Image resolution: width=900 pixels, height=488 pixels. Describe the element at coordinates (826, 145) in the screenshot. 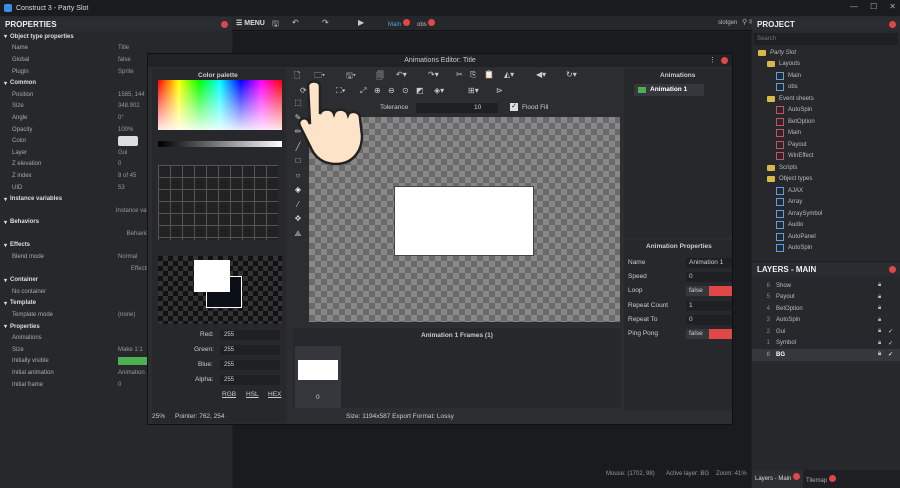

I see `project-tree-item: Payout` at that location.